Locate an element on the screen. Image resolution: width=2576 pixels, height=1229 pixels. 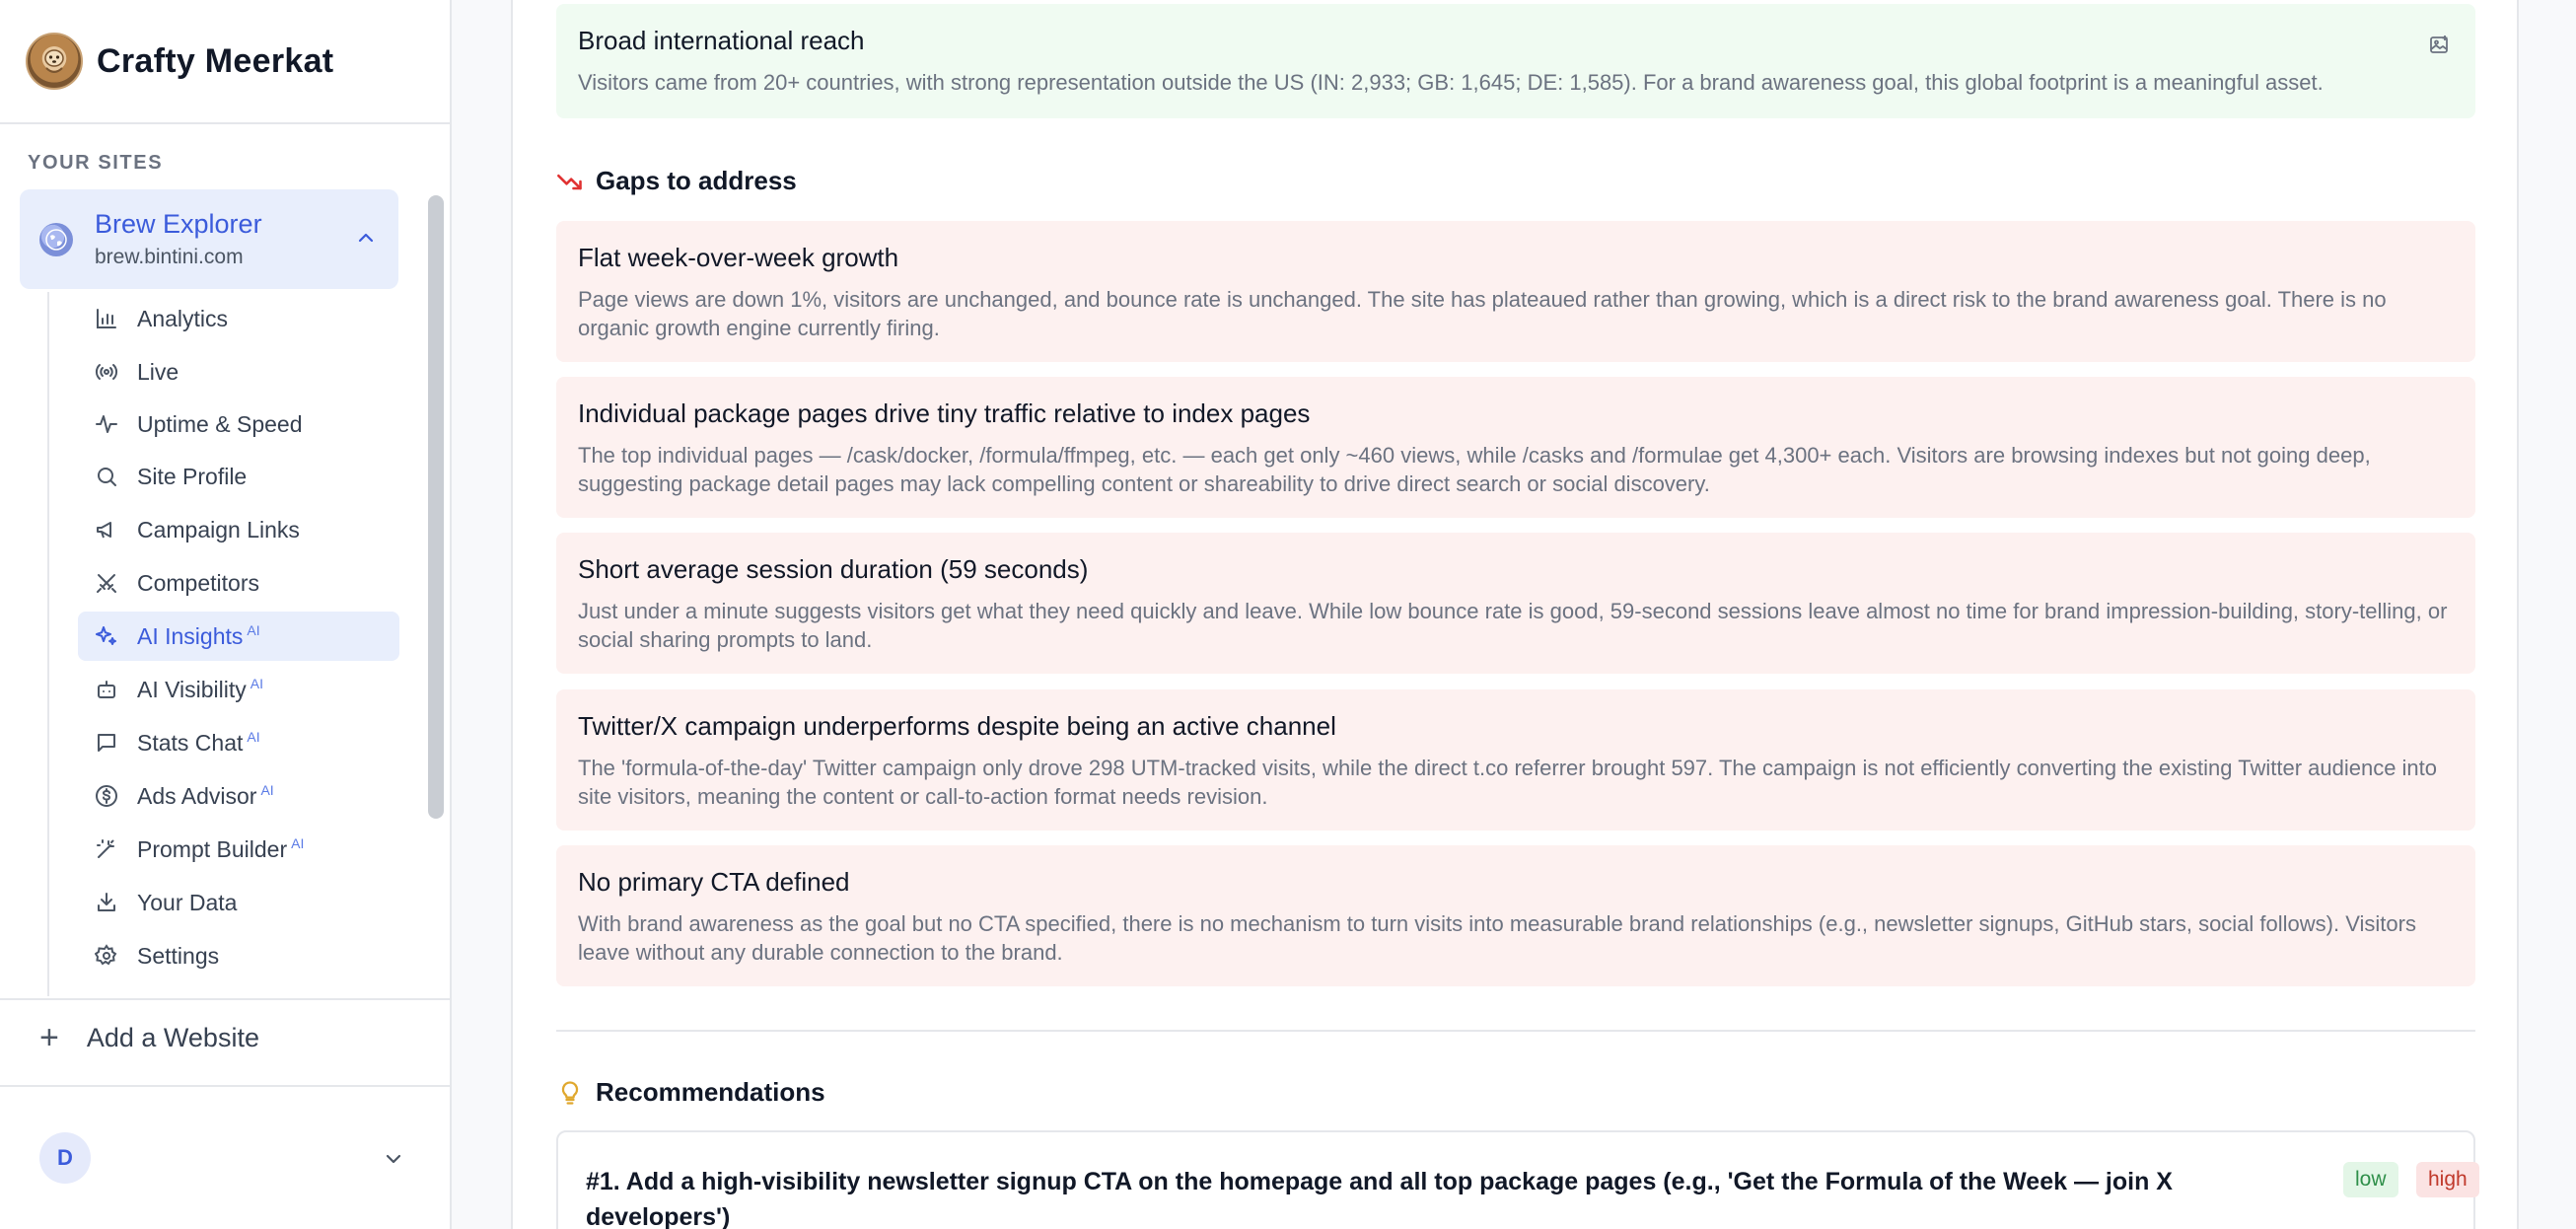
recommendations-heading-text: Recommendations is located at coordinates (711, 1092).